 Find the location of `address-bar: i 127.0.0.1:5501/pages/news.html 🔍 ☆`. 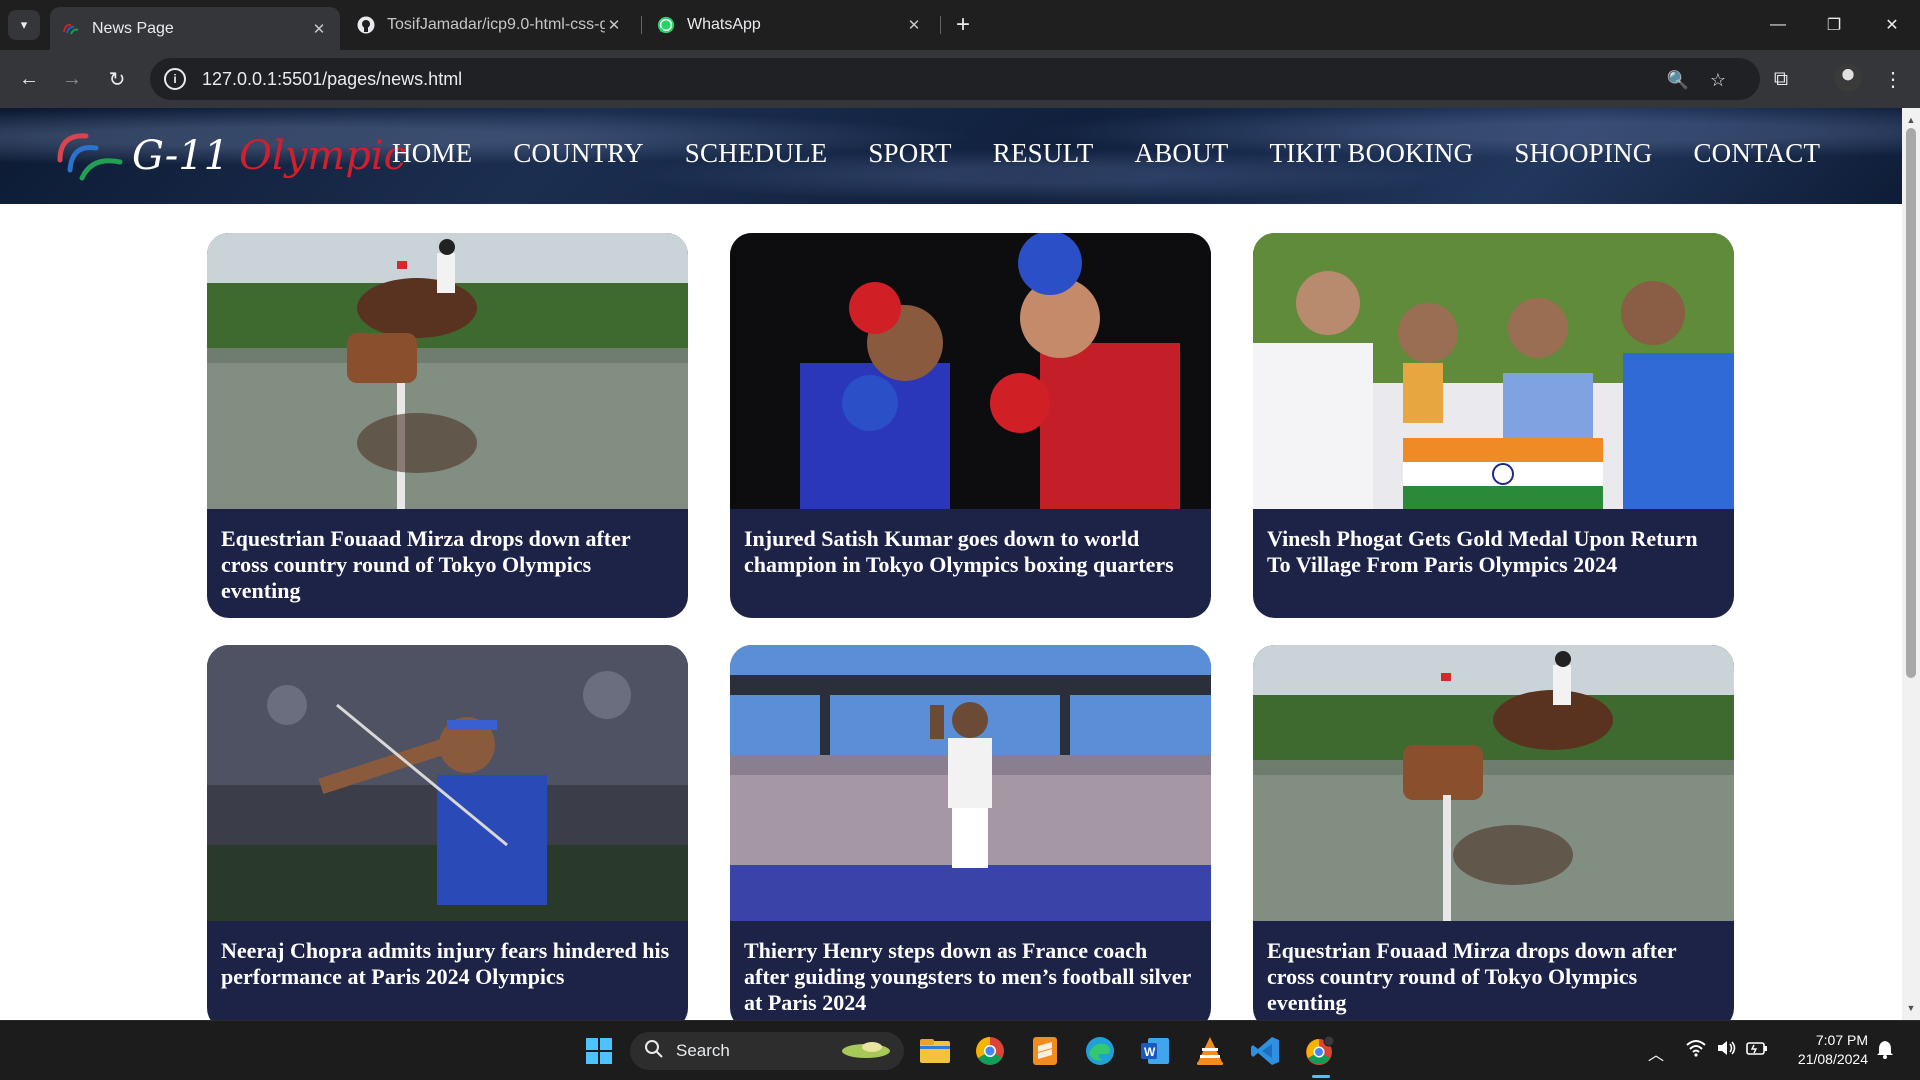

address-bar: i 127.0.0.1:5501/pages/news.html 🔍 ☆ is located at coordinates (955, 79).